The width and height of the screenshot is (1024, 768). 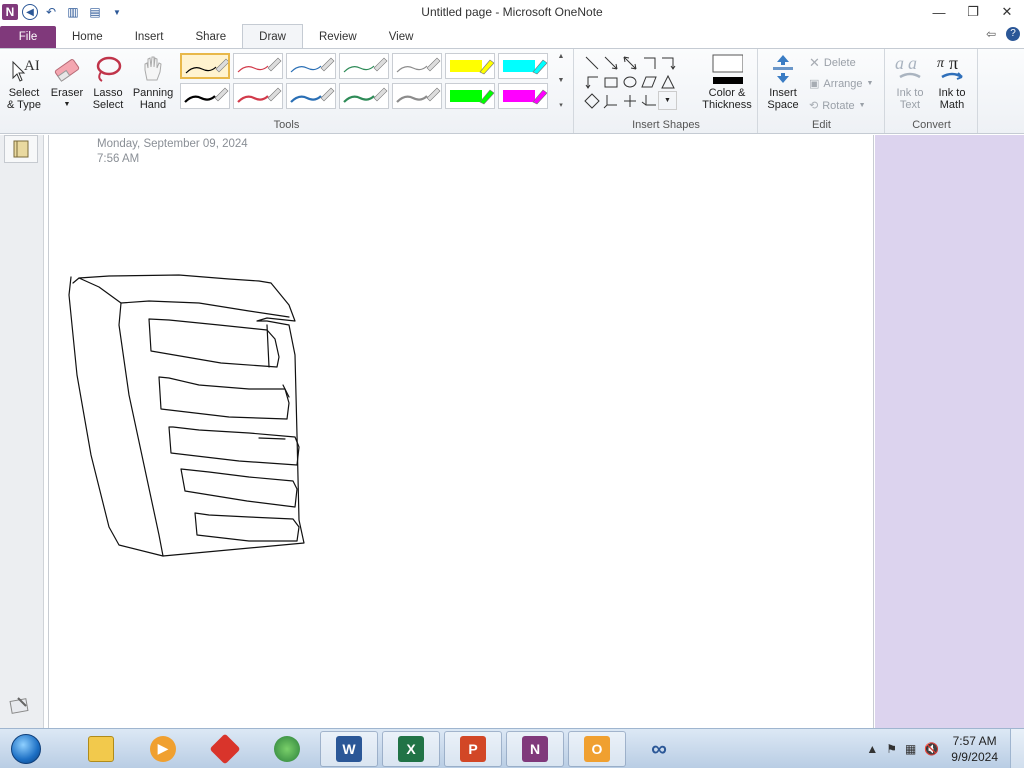 I want to click on browser-globe-icon, so click(x=287, y=748).